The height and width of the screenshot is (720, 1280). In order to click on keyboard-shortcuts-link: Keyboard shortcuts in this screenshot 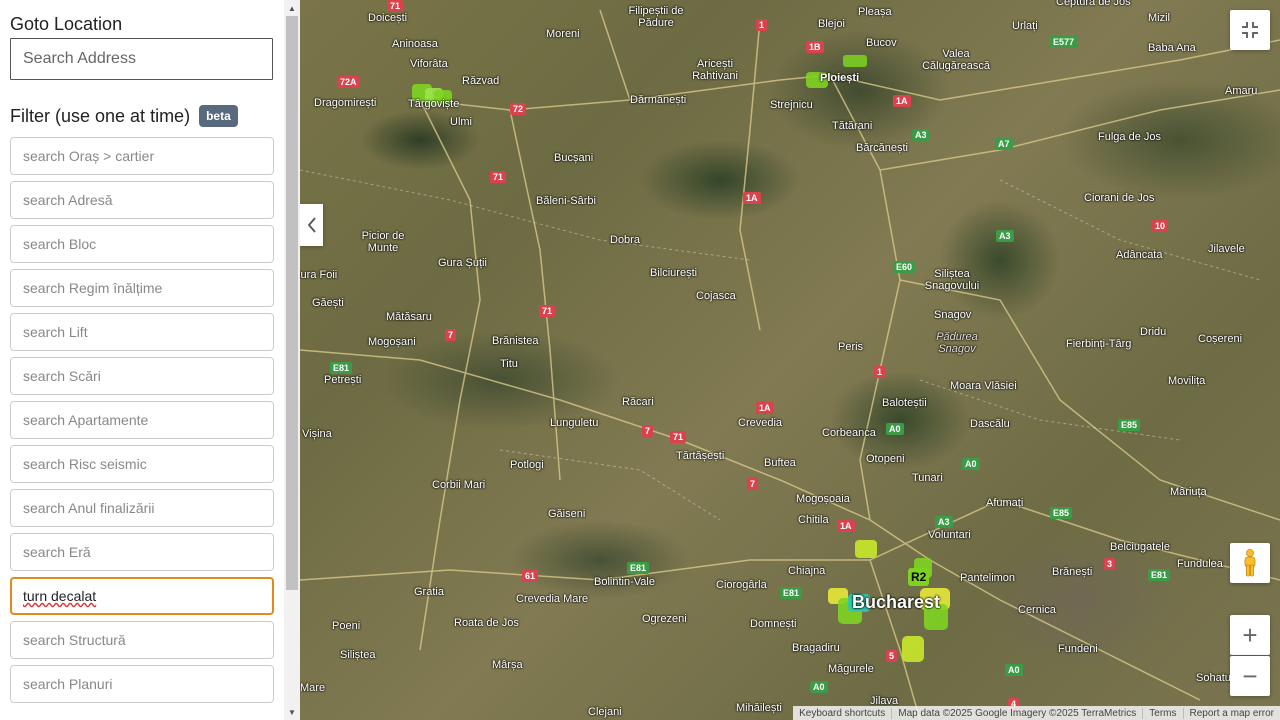, I will do `click(842, 713)`.